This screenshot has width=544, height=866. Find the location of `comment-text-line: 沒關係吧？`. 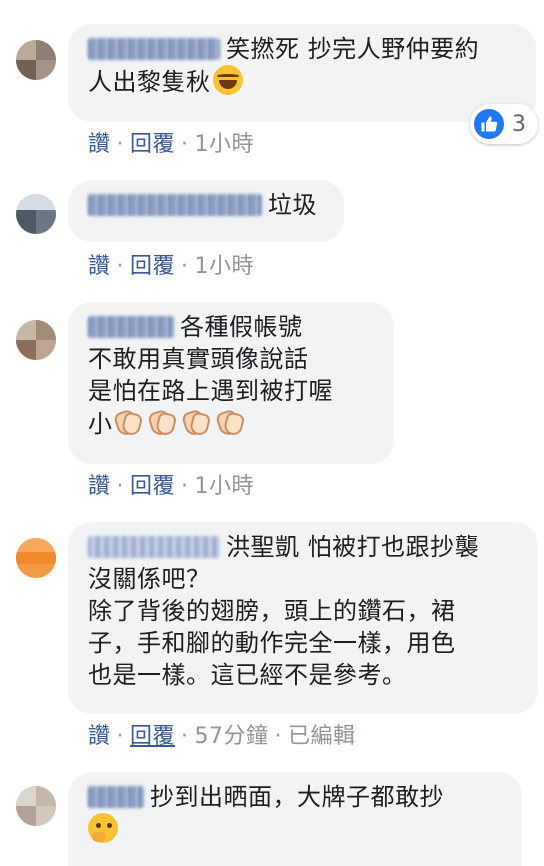

comment-text-line: 沒關係吧？ is located at coordinates (149, 579).